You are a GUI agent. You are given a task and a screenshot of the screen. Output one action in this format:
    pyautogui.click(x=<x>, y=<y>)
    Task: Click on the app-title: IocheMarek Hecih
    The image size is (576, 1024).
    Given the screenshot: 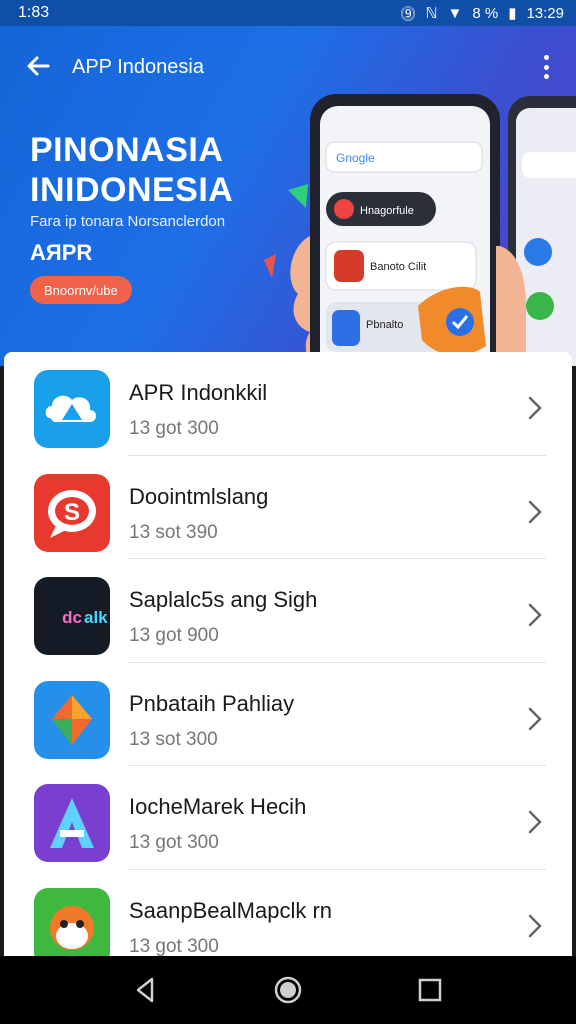 What is the action you would take?
    pyautogui.click(x=218, y=806)
    